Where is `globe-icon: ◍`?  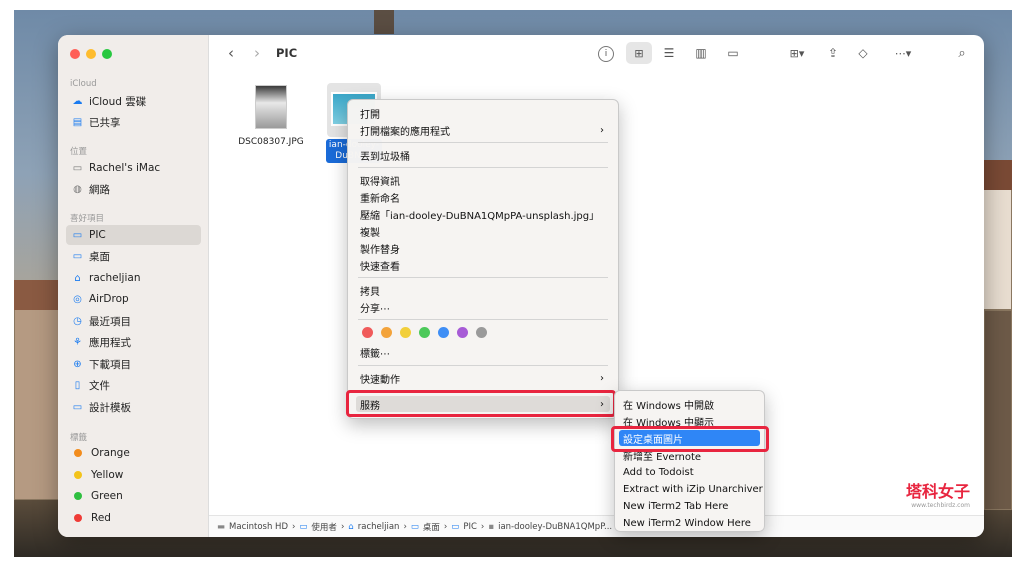
globe-icon: ◍ is located at coordinates (77, 189).